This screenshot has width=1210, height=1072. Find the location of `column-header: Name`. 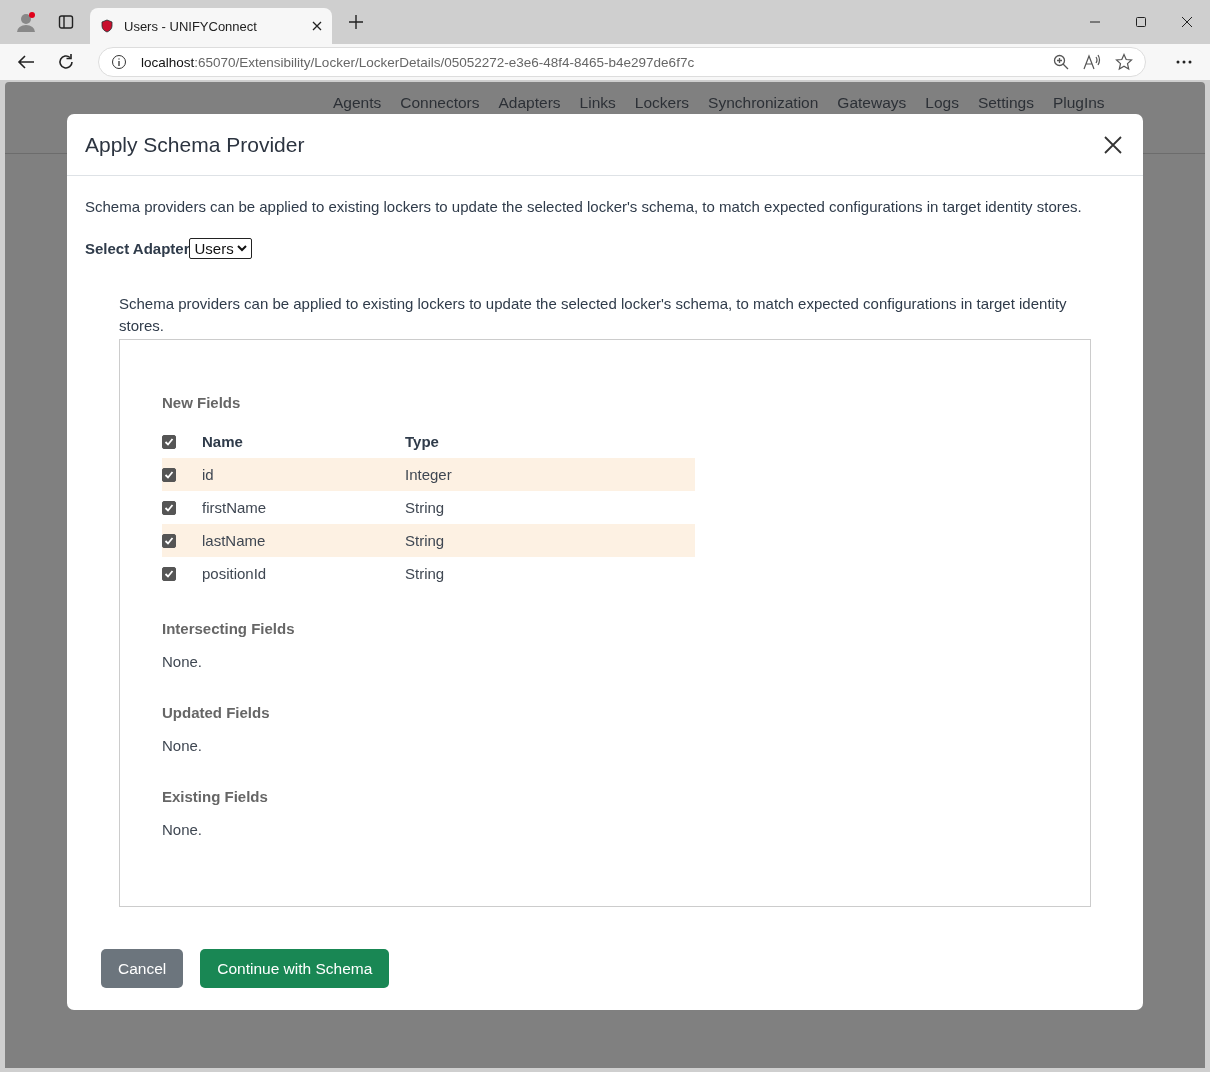

column-header: Name is located at coordinates (222, 441).